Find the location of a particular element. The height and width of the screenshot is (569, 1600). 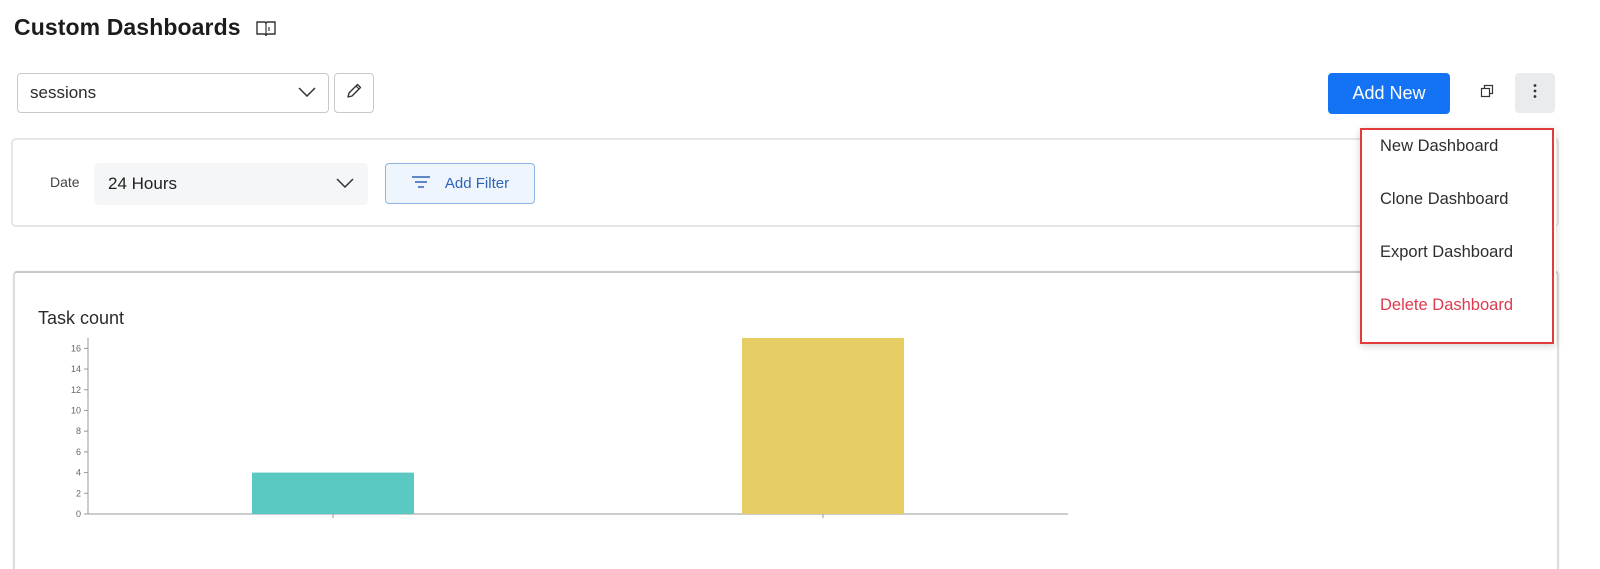

add-new-button: Add New is located at coordinates (1389, 93).